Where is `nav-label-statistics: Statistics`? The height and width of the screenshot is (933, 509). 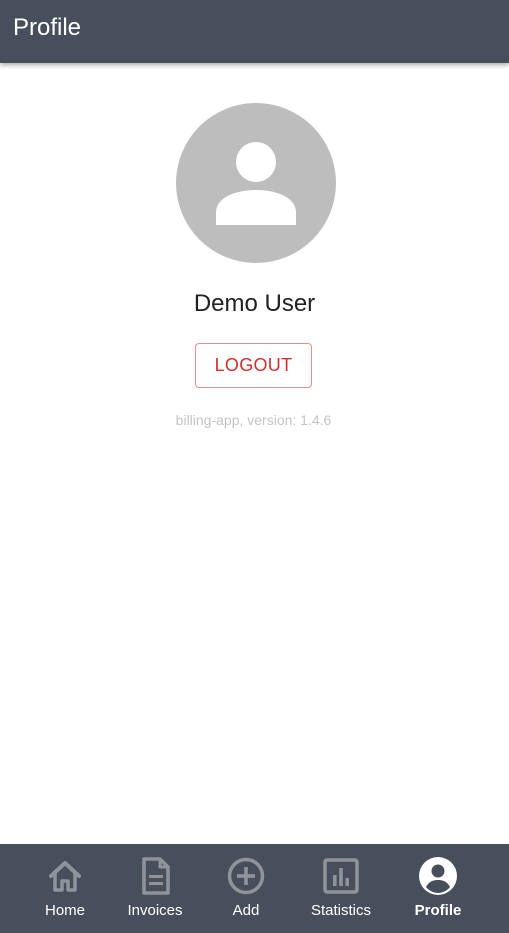
nav-label-statistics: Statistics is located at coordinates (340, 910).